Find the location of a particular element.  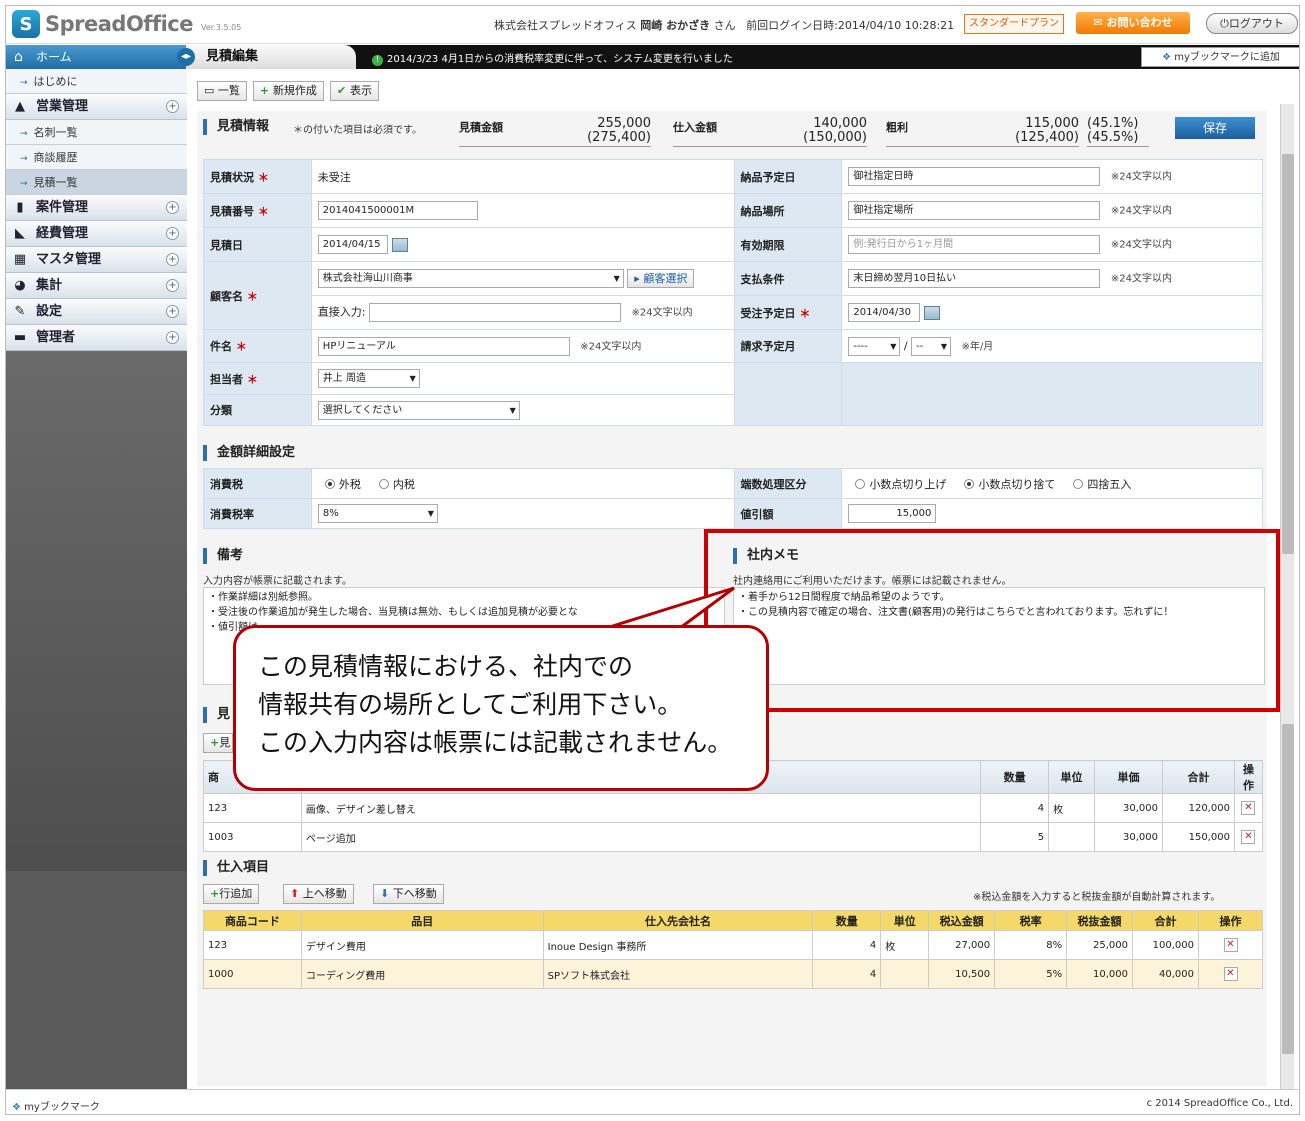

bookmark-add-button: ❖ myブックマークに追加 is located at coordinates (1220, 57).